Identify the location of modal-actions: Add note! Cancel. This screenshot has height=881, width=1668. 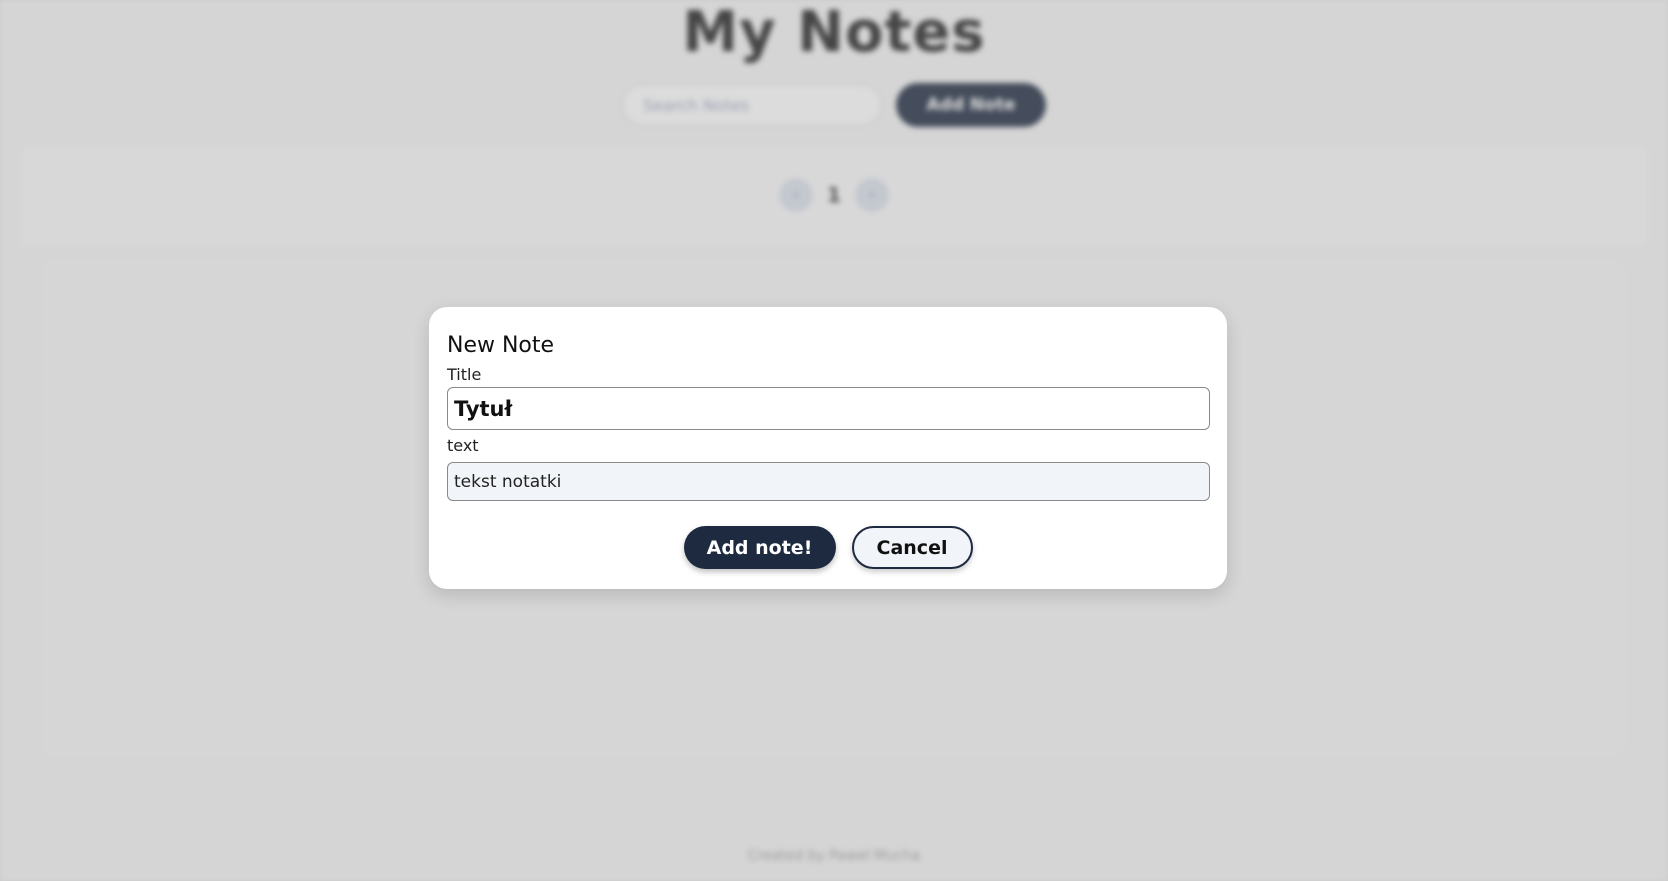
(828, 547).